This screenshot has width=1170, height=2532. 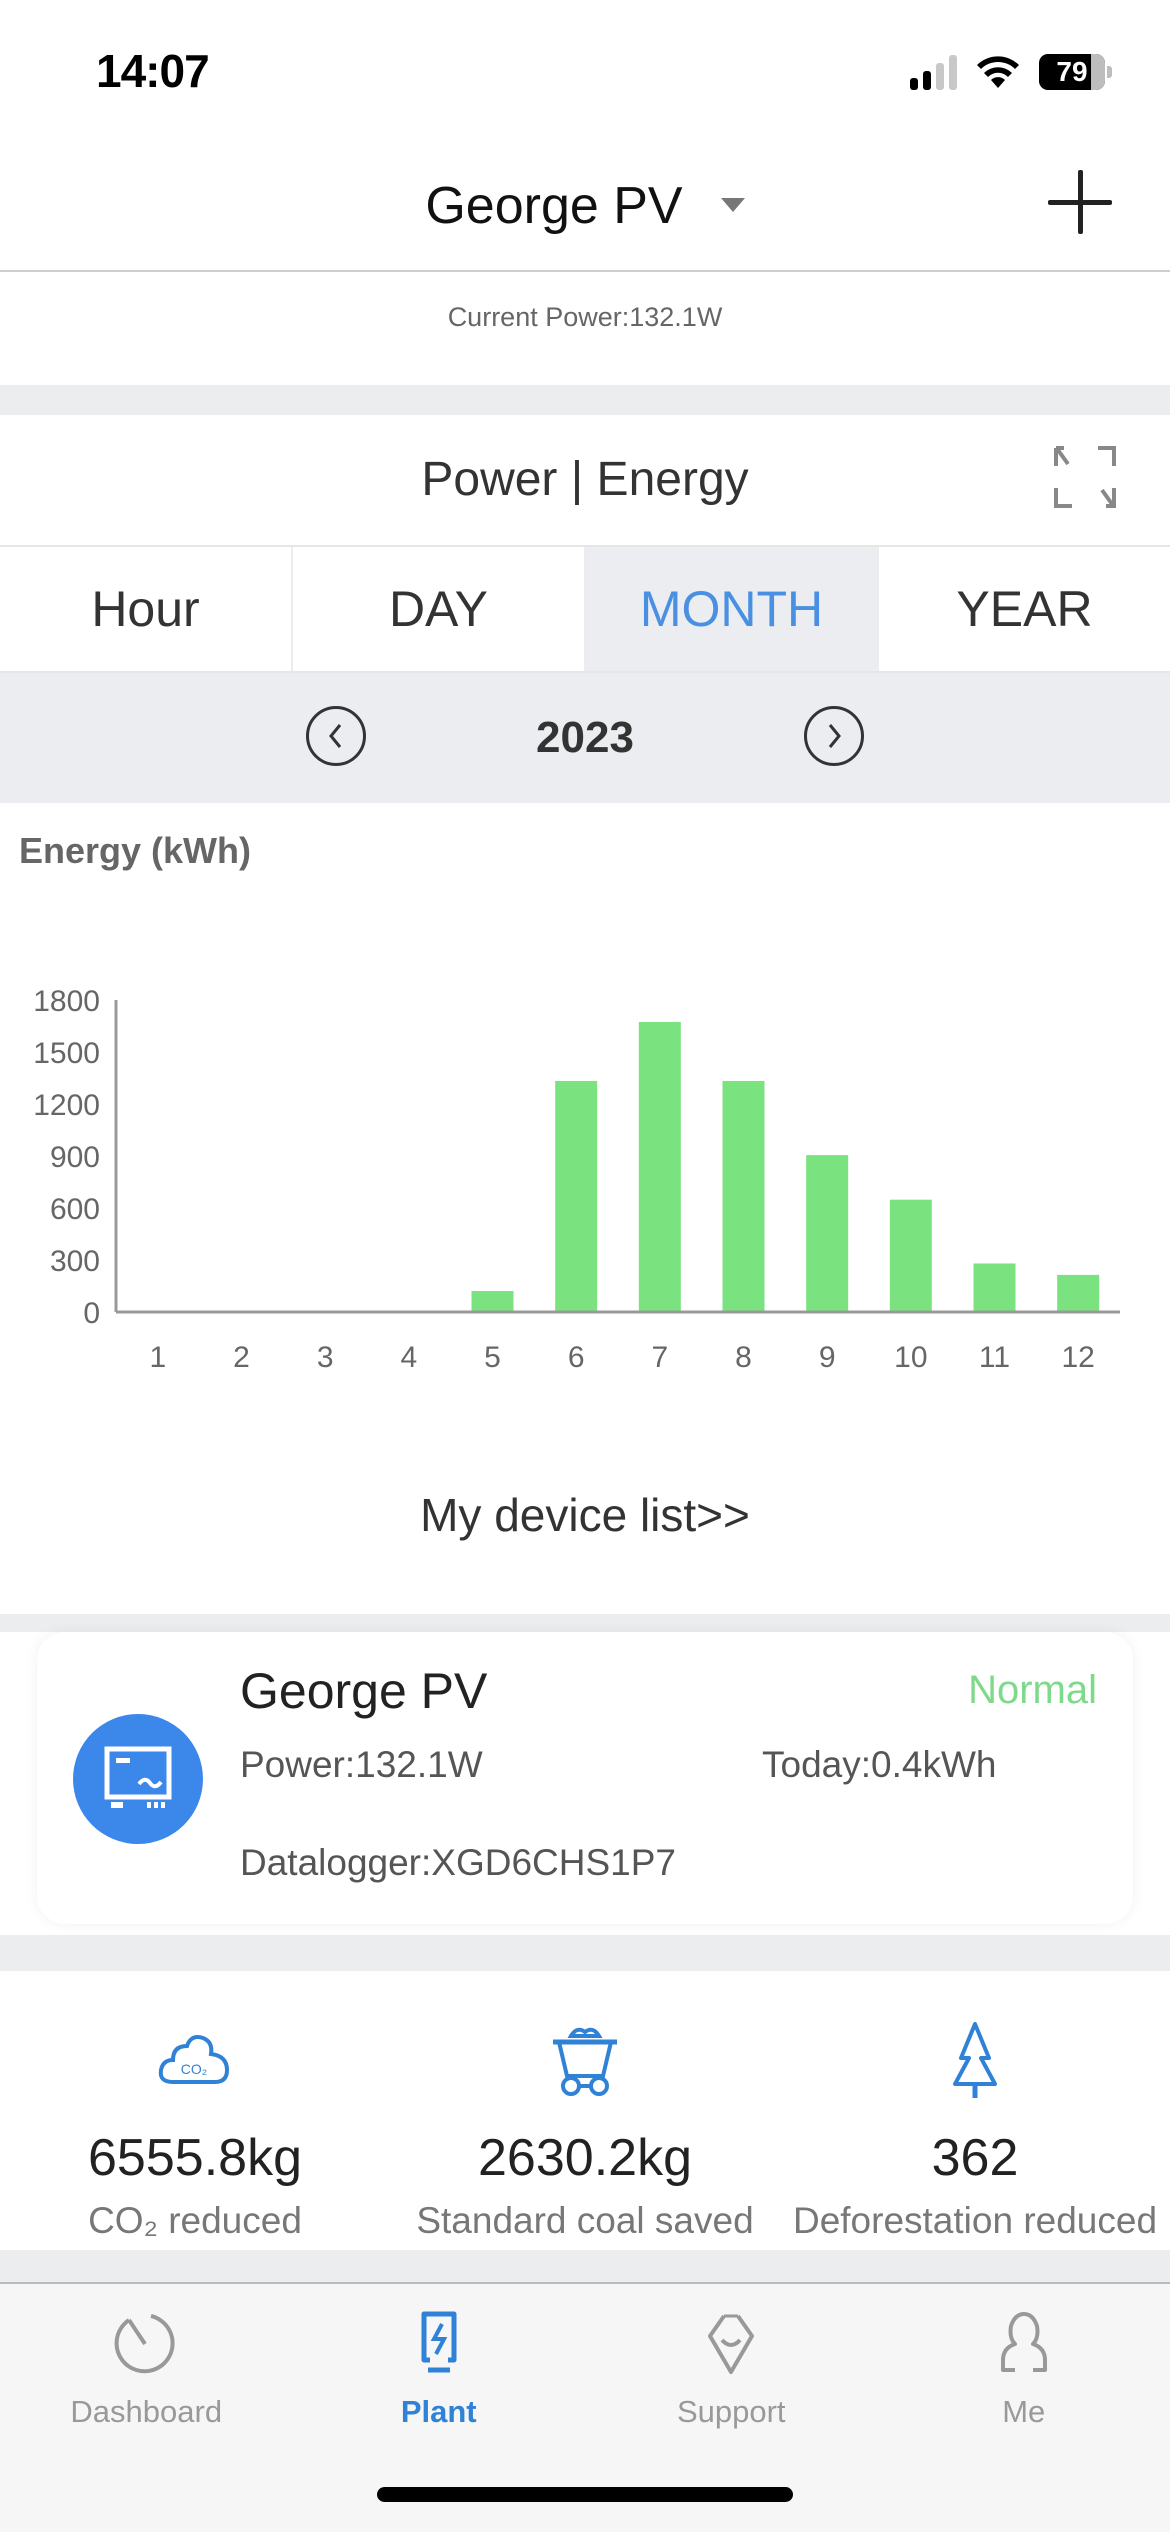 I want to click on bottom-tab-bar: Dashboard Plant Support Me, so click(x=585, y=2407).